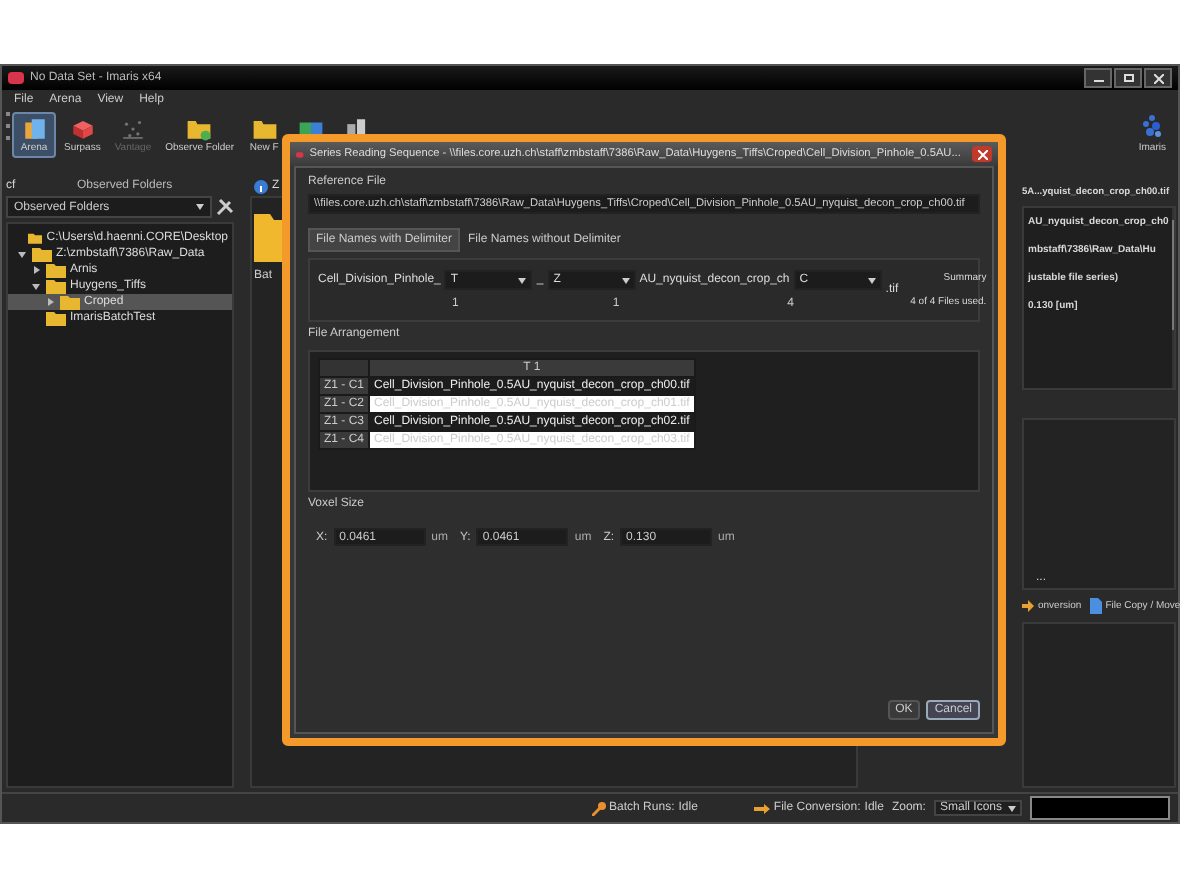 This screenshot has height=888, width=1184. What do you see at coordinates (264, 129) in the screenshot?
I see `folder-icon` at bounding box center [264, 129].